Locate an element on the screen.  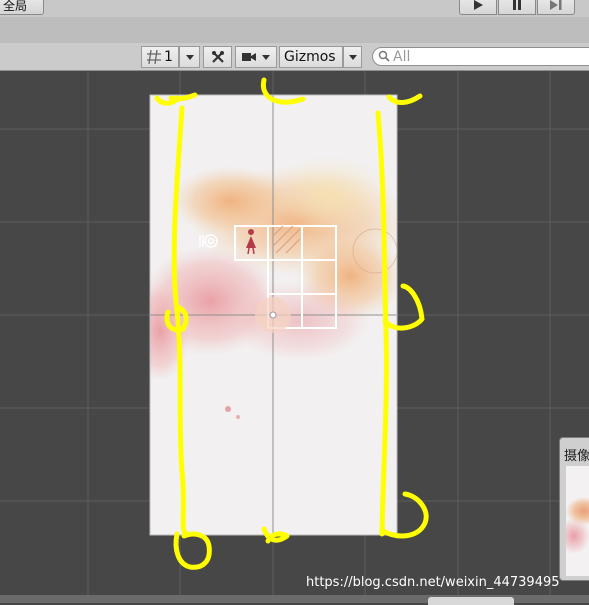
grid-toggle-button: 1 is located at coordinates (160, 57).